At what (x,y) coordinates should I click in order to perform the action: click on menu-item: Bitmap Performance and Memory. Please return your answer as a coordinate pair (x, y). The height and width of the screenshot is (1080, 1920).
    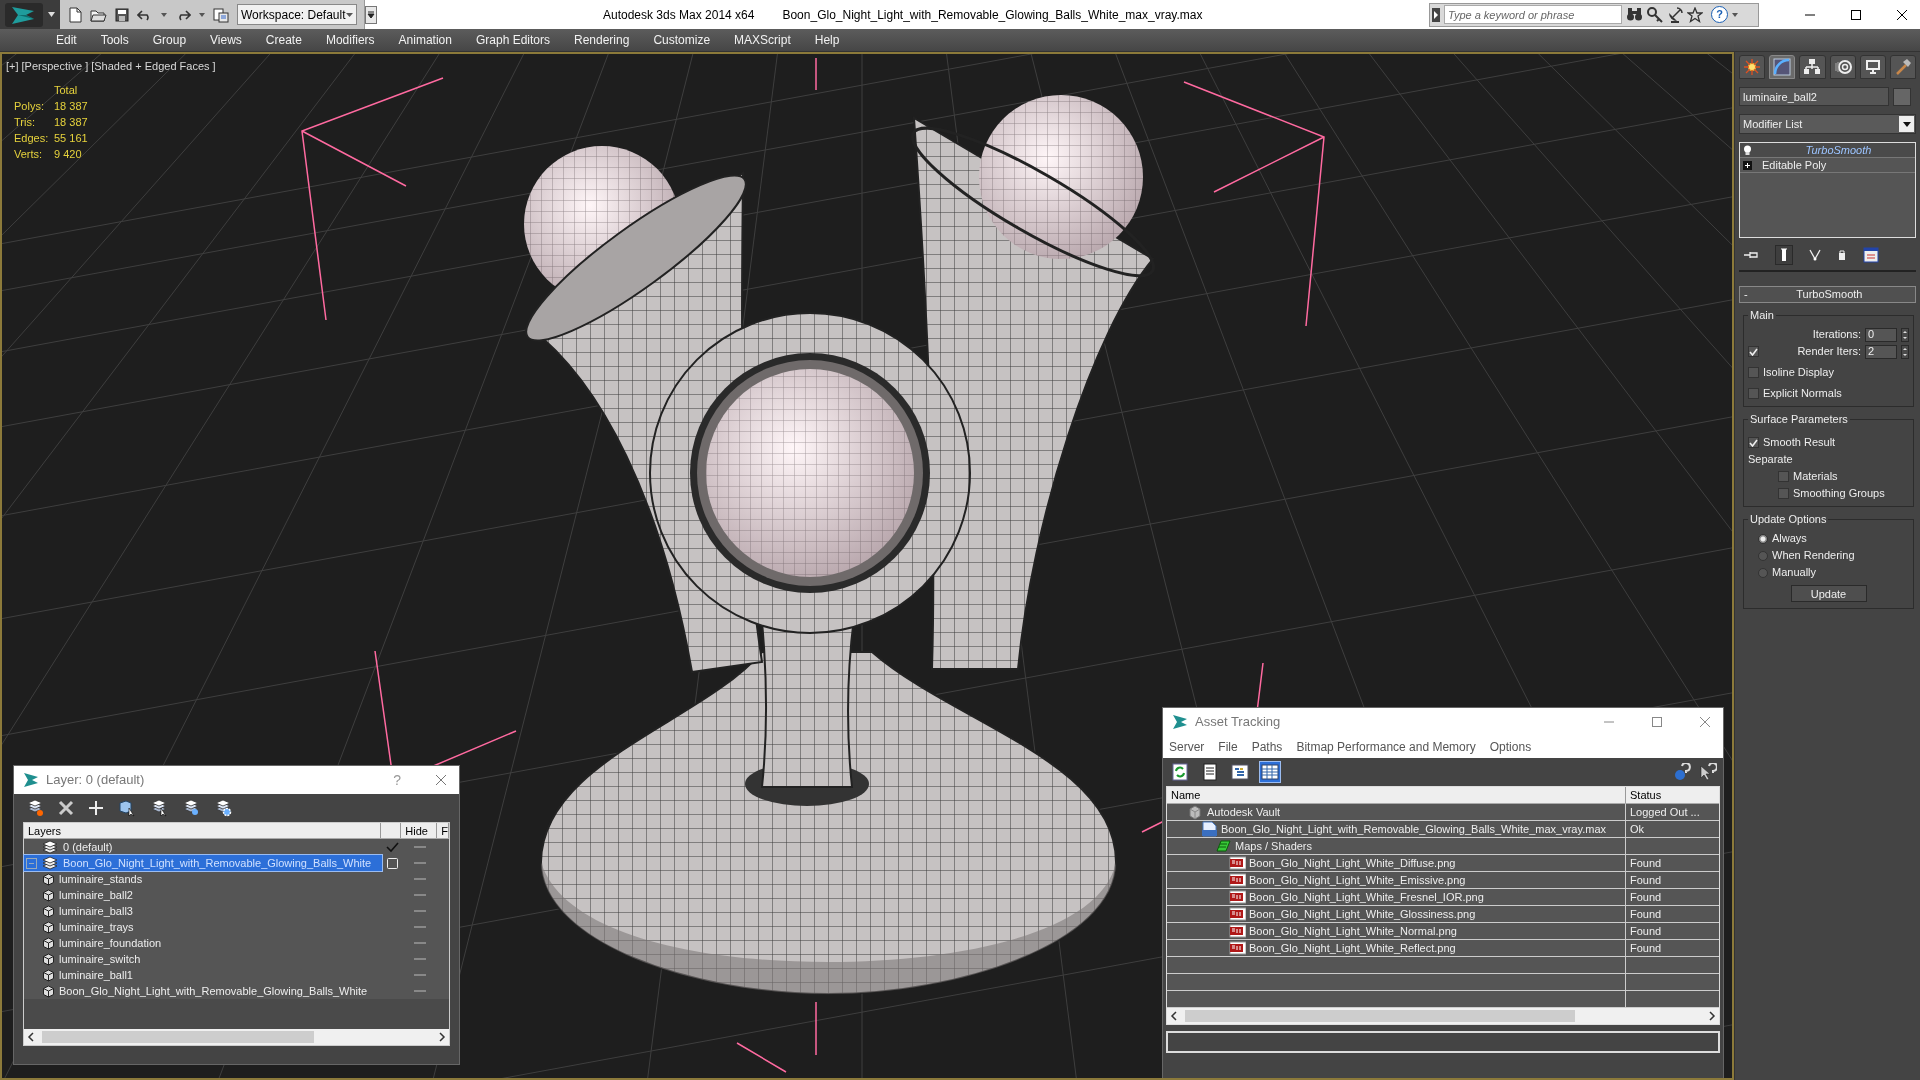
    Looking at the image, I should click on (1386, 747).